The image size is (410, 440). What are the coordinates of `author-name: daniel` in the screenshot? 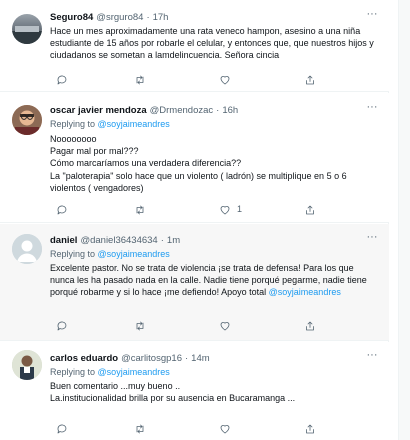 It's located at (63, 240).